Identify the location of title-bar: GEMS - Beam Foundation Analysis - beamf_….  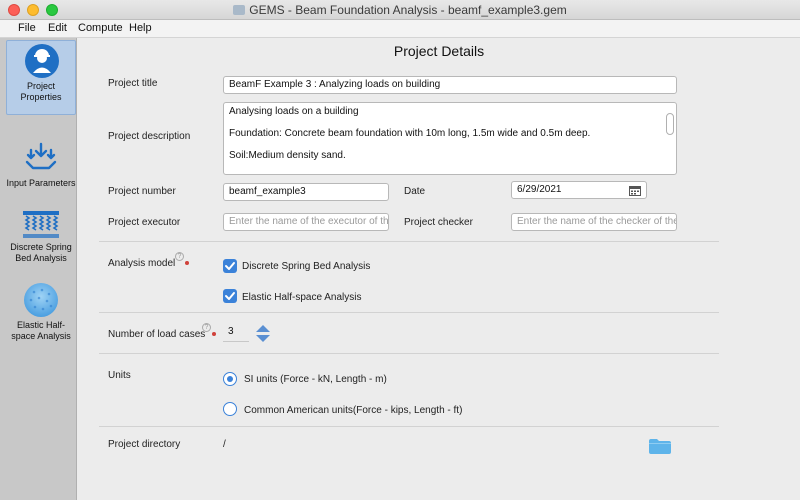
(400, 10).